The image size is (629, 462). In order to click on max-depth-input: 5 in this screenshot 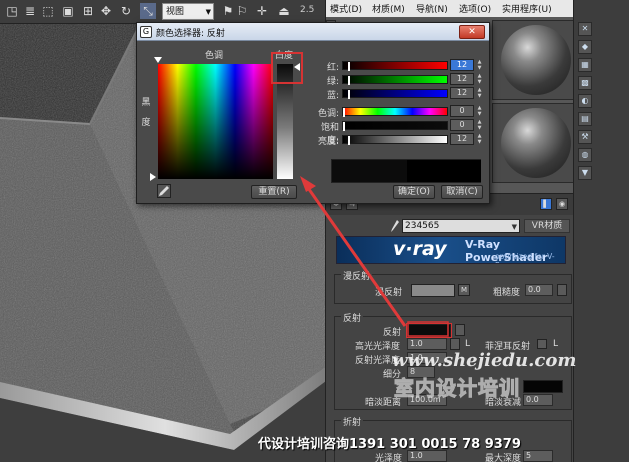, I will do `click(538, 456)`.